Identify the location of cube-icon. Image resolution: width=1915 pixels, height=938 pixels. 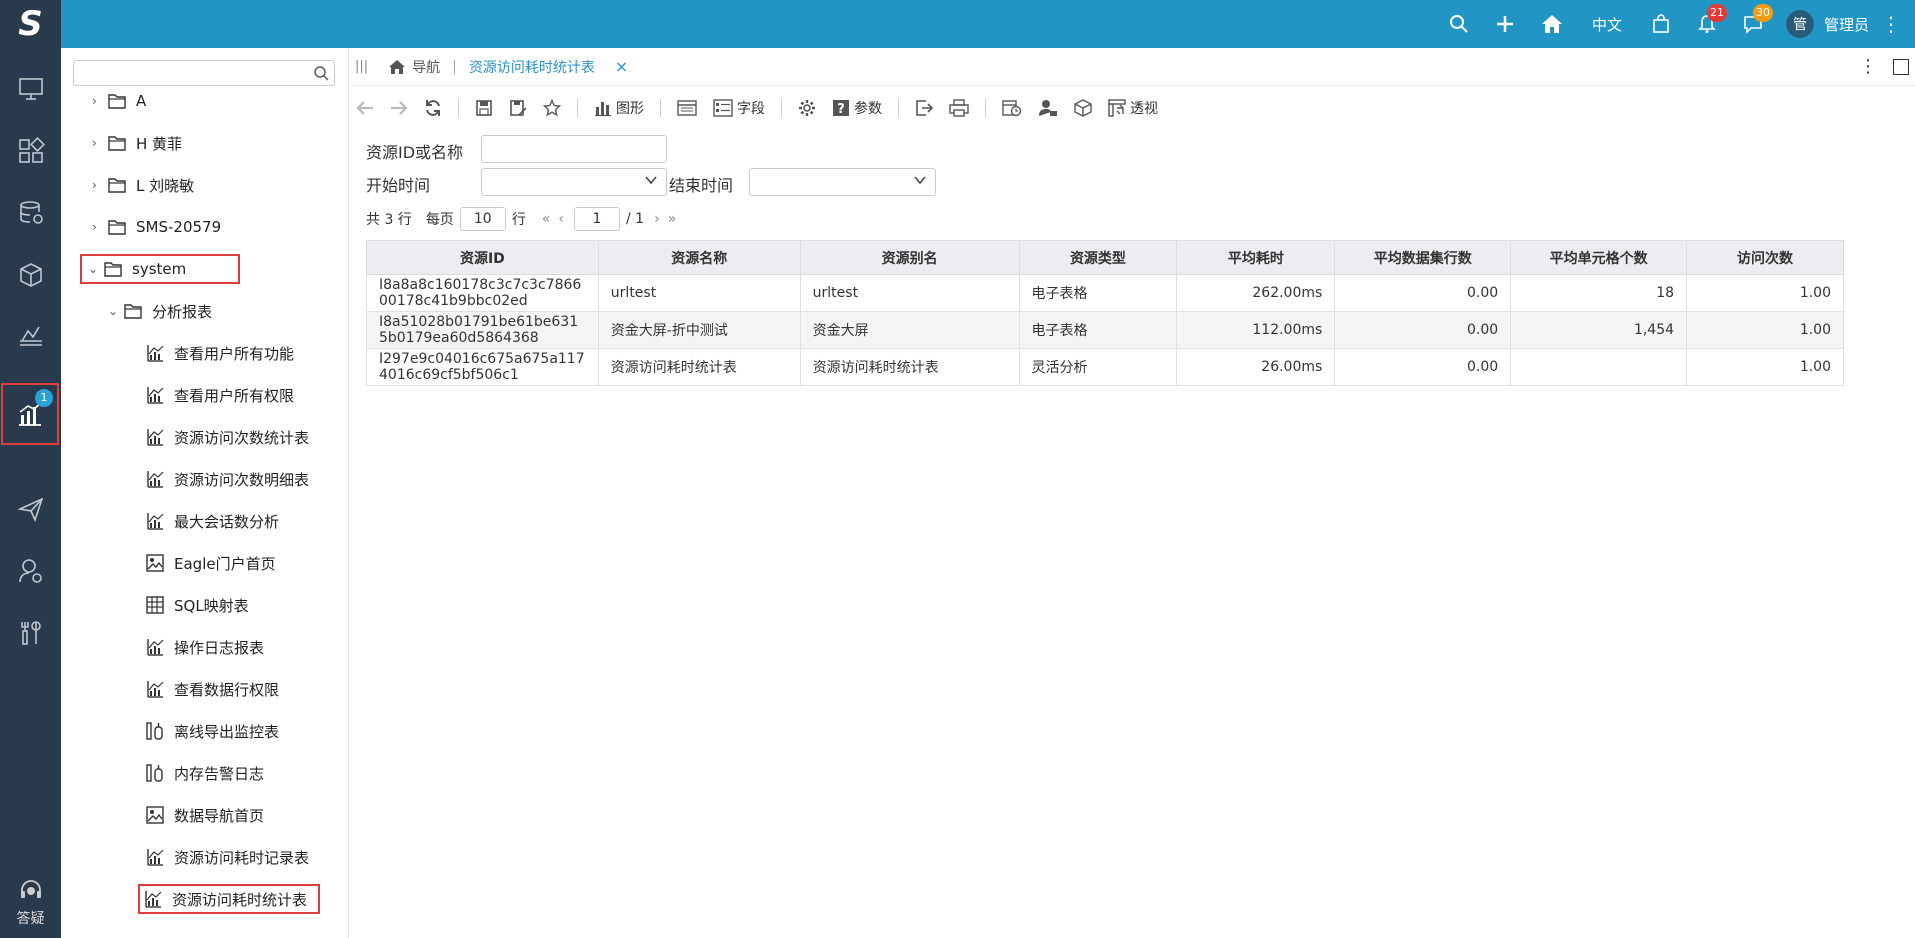
(30, 275).